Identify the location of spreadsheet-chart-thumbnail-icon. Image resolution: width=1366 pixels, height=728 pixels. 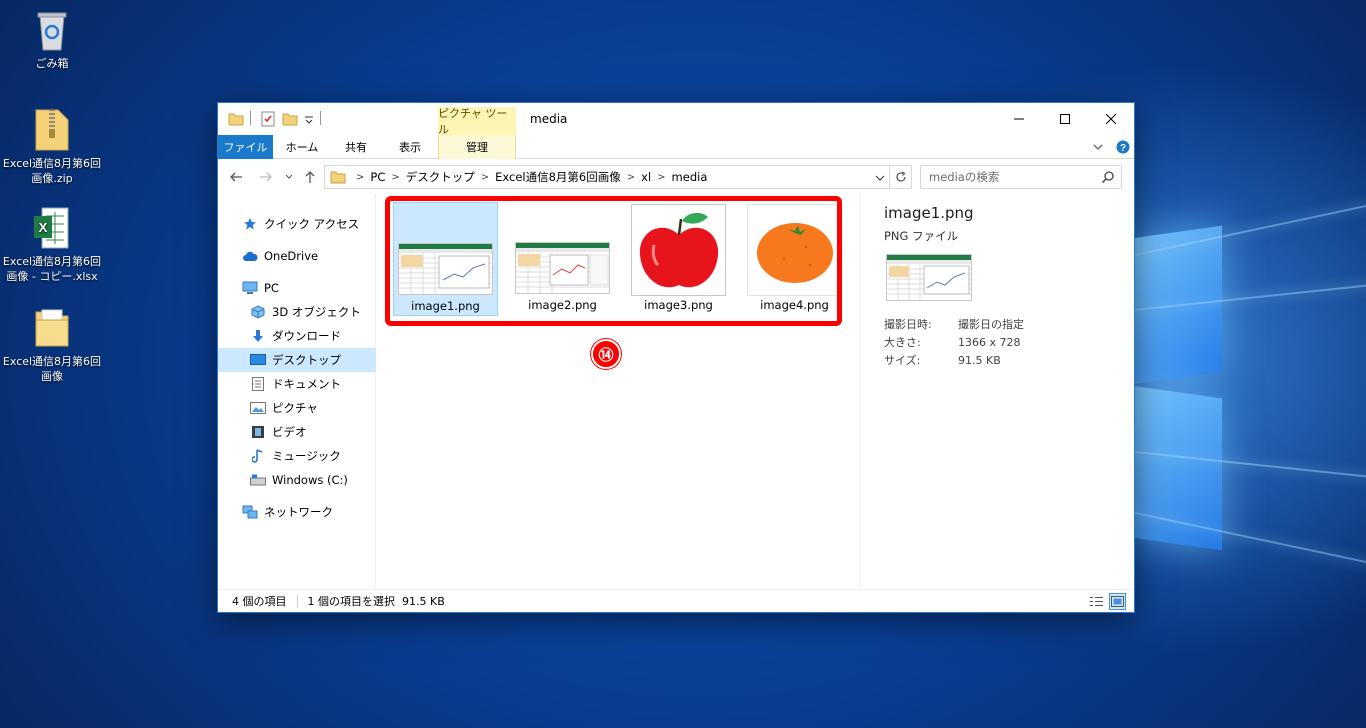
(562, 268).